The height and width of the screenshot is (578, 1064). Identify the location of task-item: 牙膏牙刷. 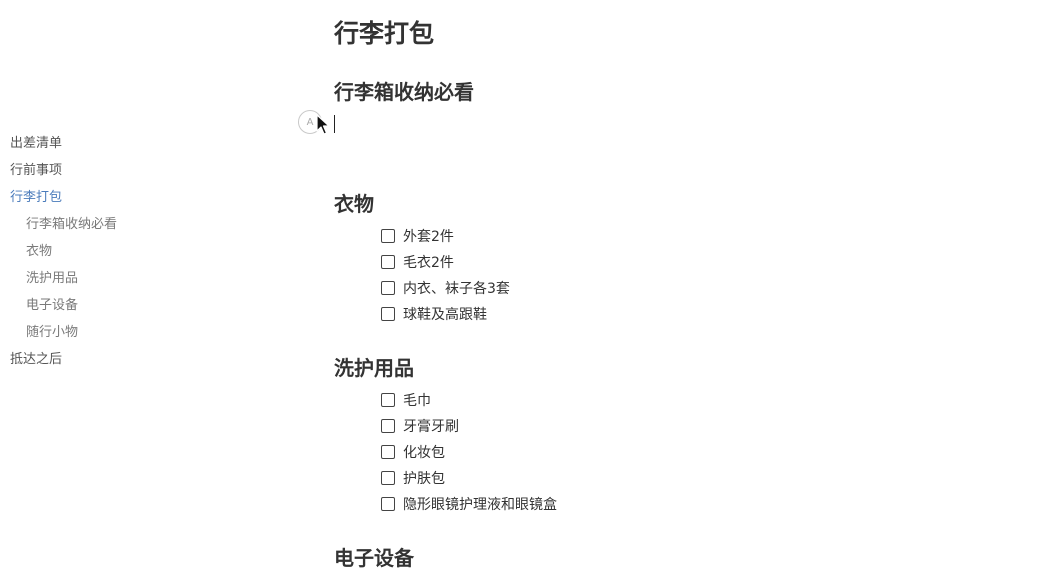
(469, 426).